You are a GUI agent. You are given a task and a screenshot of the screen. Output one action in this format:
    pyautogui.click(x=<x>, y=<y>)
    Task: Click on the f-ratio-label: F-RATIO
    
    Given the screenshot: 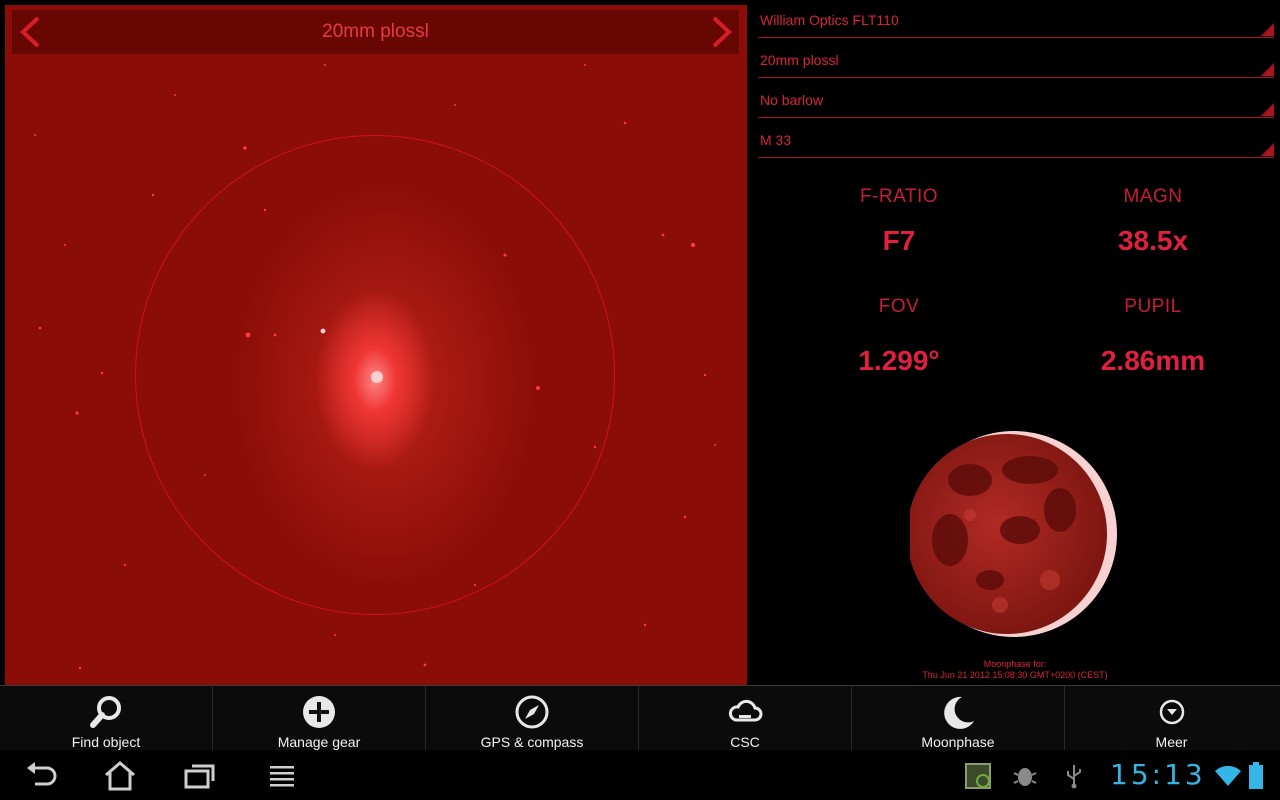 What is the action you would take?
    pyautogui.click(x=899, y=196)
    